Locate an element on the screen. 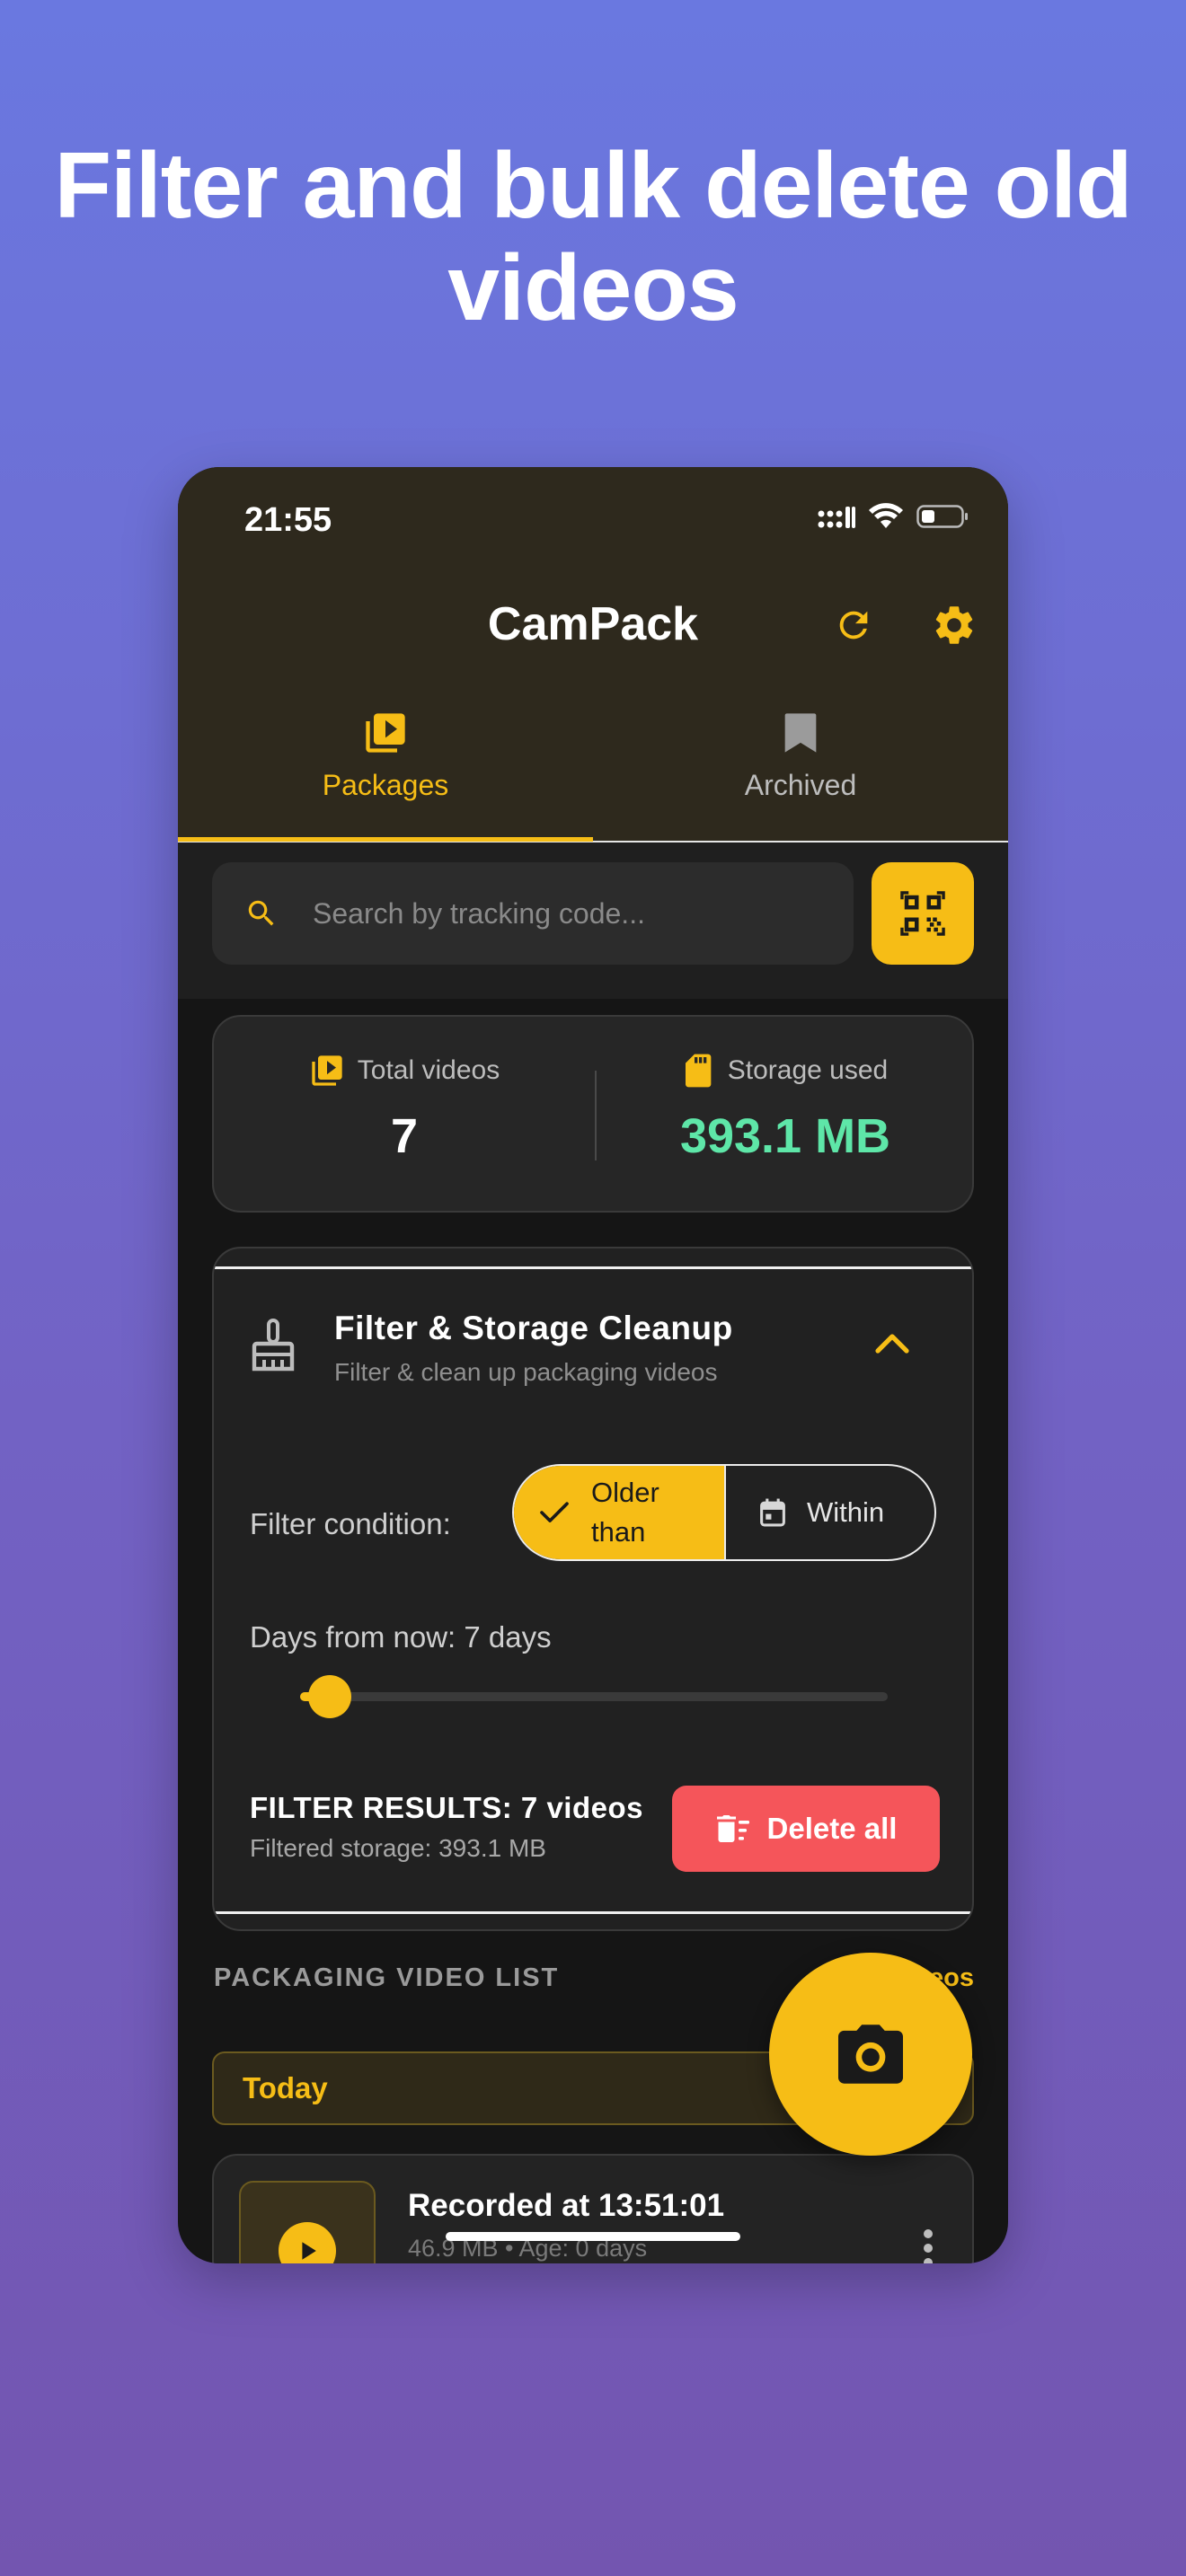 This screenshot has width=1186, height=2576. filtered-storage-text: Filtered storage: 393.1 MB is located at coordinates (398, 1848).